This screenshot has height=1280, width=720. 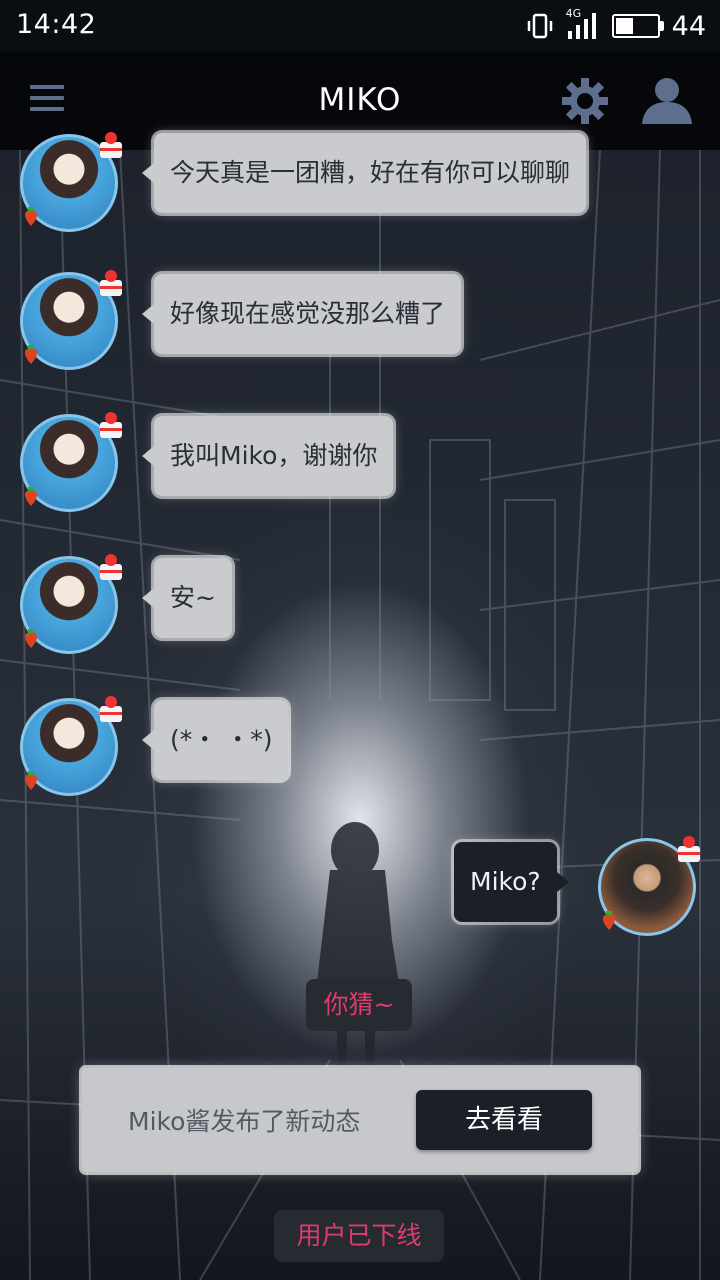 What do you see at coordinates (364, 173) in the screenshot?
I see `message-bubble: 今天真是一团糟，好在有你可以聊聊` at bounding box center [364, 173].